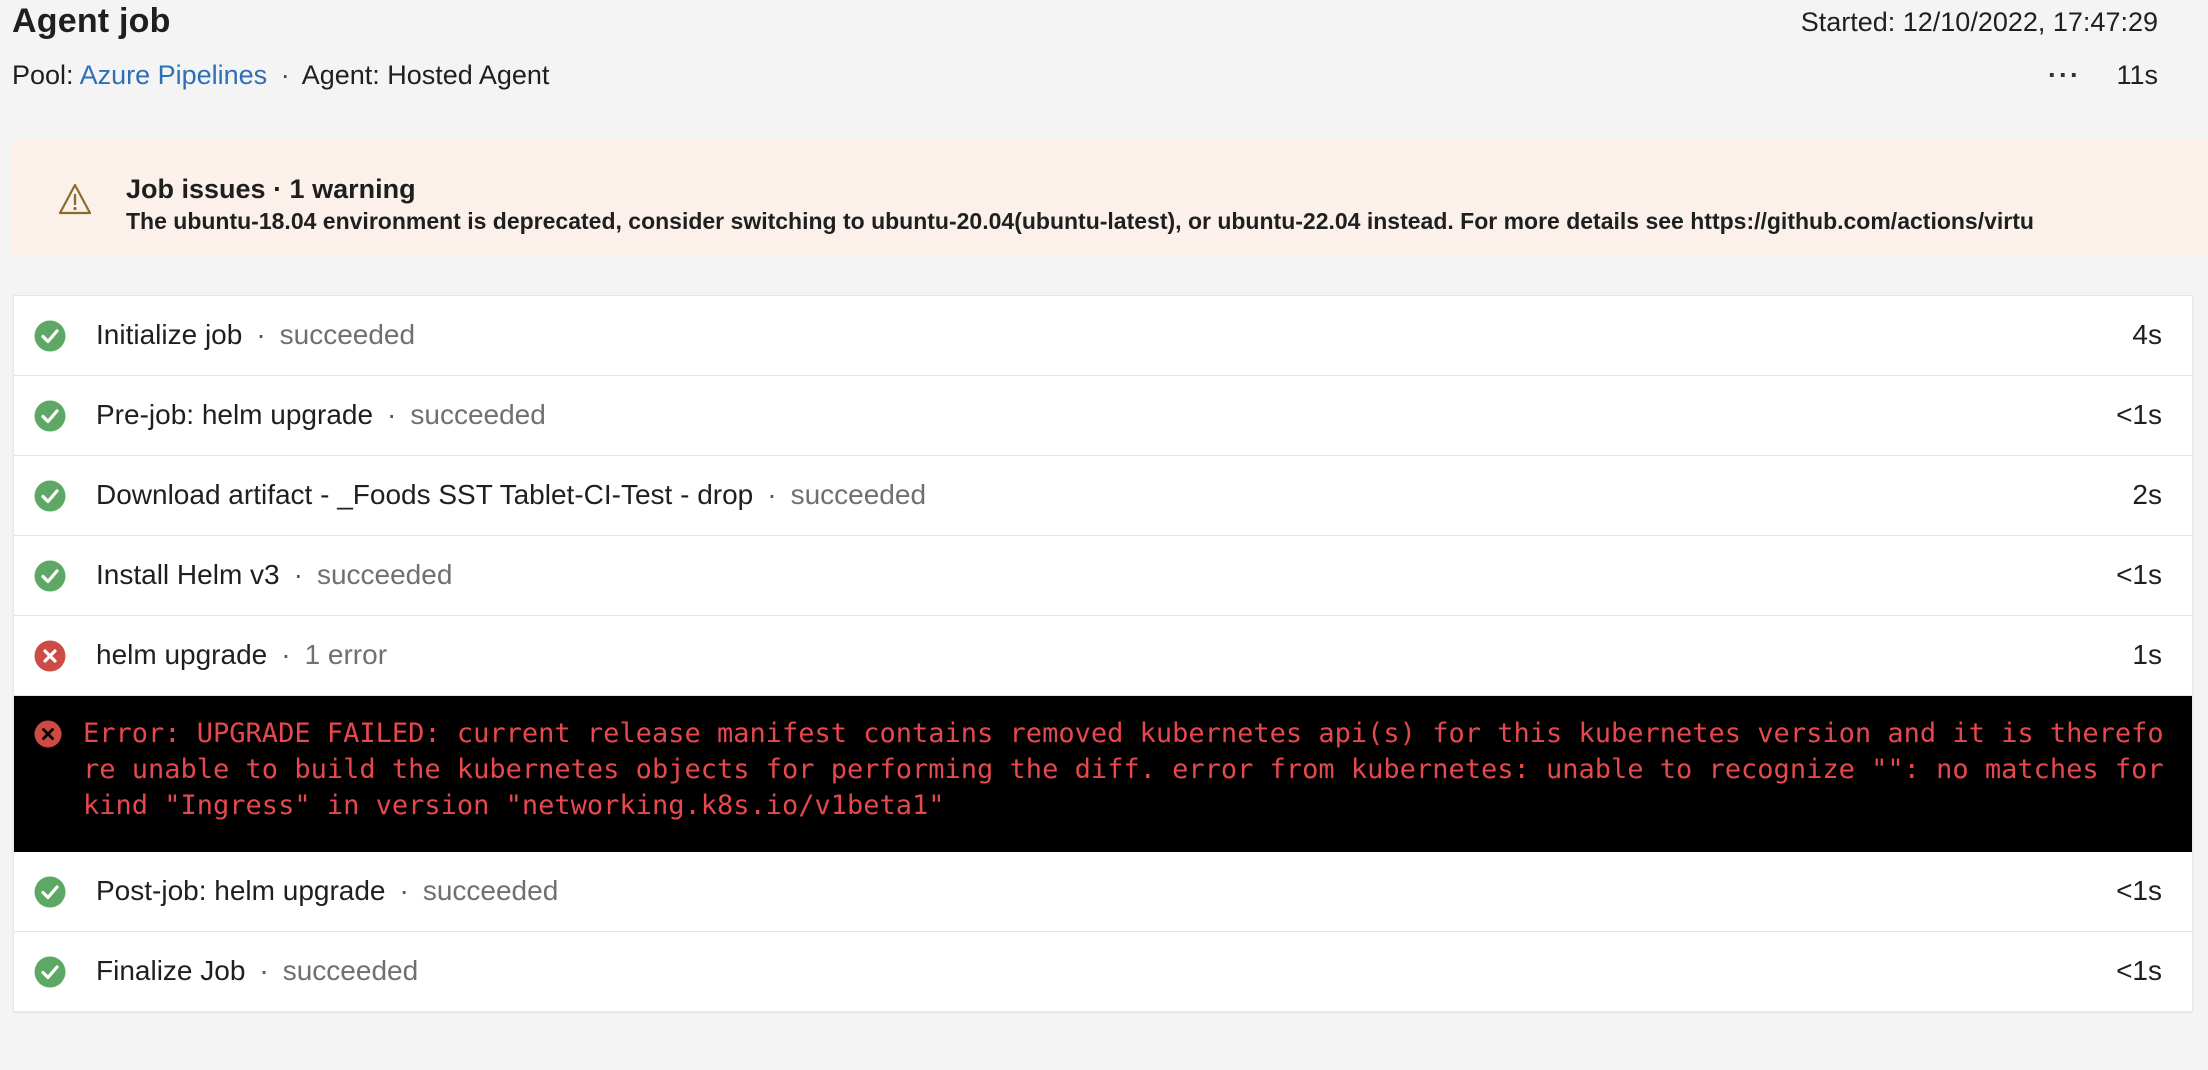 Image resolution: width=2208 pixels, height=1070 pixels. Describe the element at coordinates (43, 75) in the screenshot. I see `pool-label: Pool:` at that location.